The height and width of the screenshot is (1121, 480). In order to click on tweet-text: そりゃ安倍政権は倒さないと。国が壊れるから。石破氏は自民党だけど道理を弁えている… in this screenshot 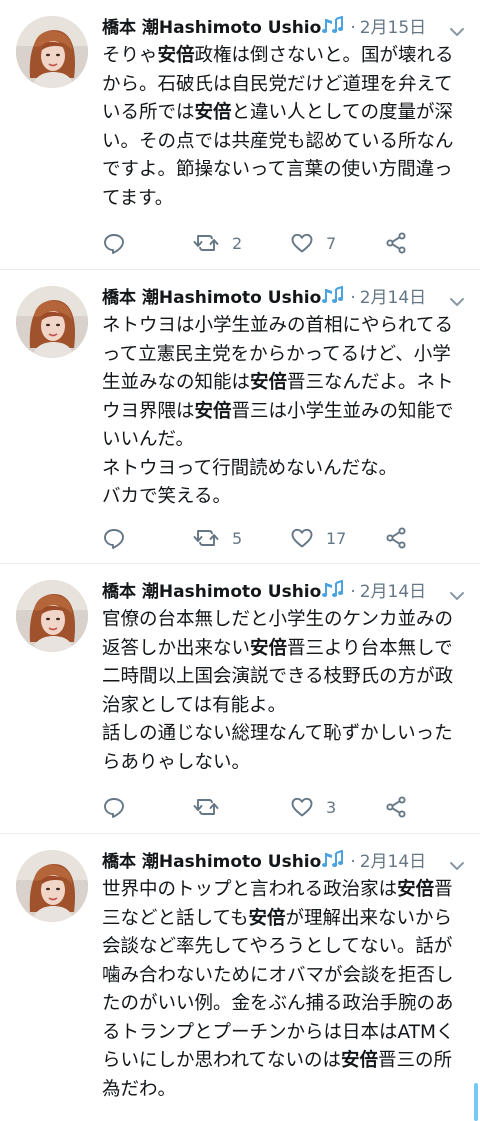, I will do `click(283, 127)`.